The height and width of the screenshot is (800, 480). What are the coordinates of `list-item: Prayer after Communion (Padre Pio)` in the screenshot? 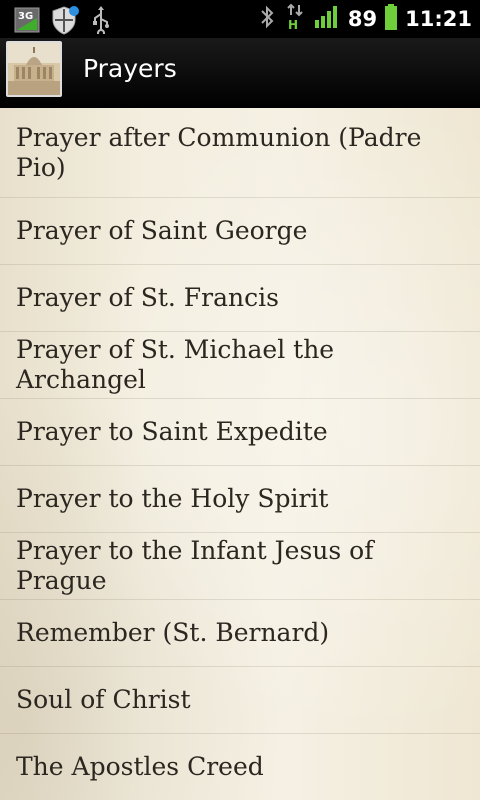 It's located at (240, 153).